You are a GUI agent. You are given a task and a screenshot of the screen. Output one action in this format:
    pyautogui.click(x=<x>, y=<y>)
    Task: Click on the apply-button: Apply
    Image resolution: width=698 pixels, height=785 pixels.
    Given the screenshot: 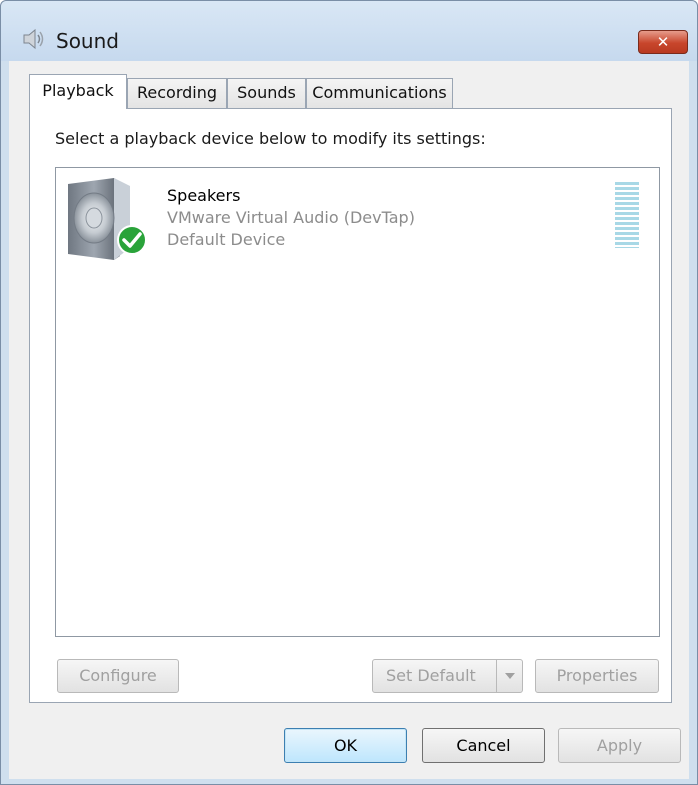 What is the action you would take?
    pyautogui.click(x=619, y=745)
    